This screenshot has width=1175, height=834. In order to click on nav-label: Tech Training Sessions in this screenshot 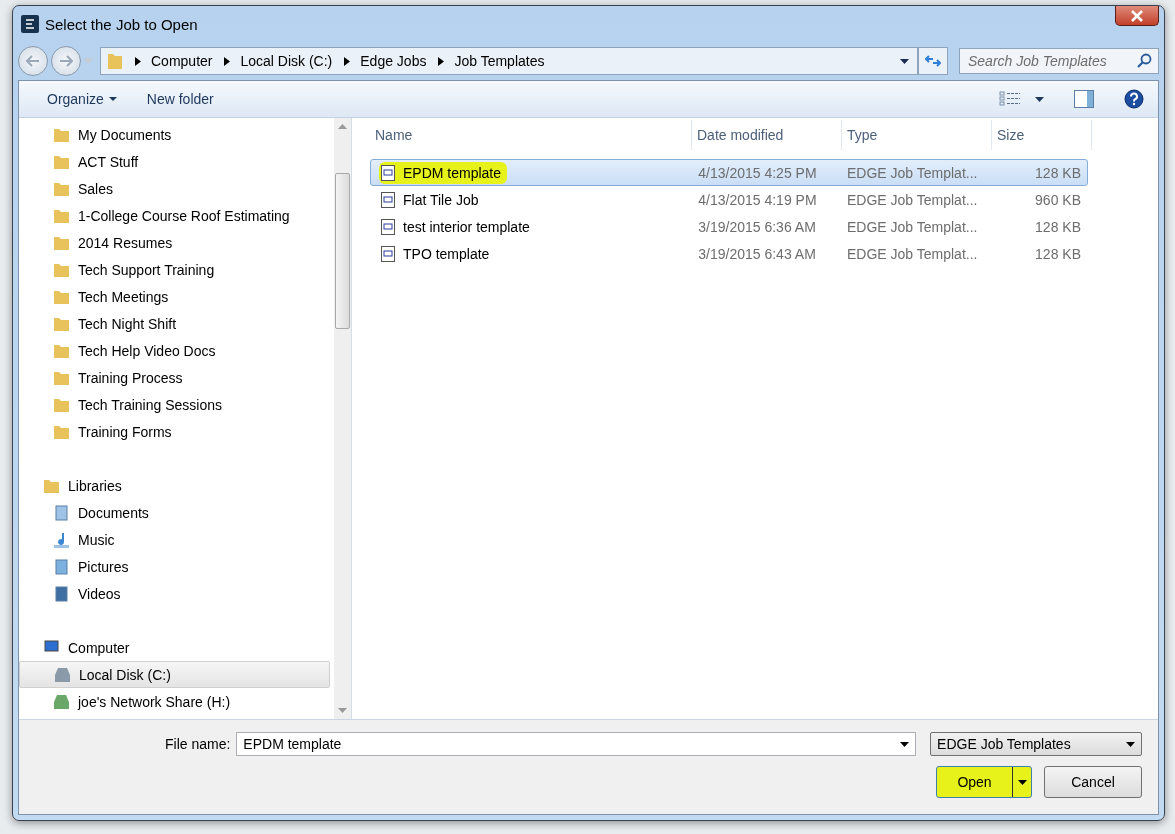, I will do `click(150, 404)`.